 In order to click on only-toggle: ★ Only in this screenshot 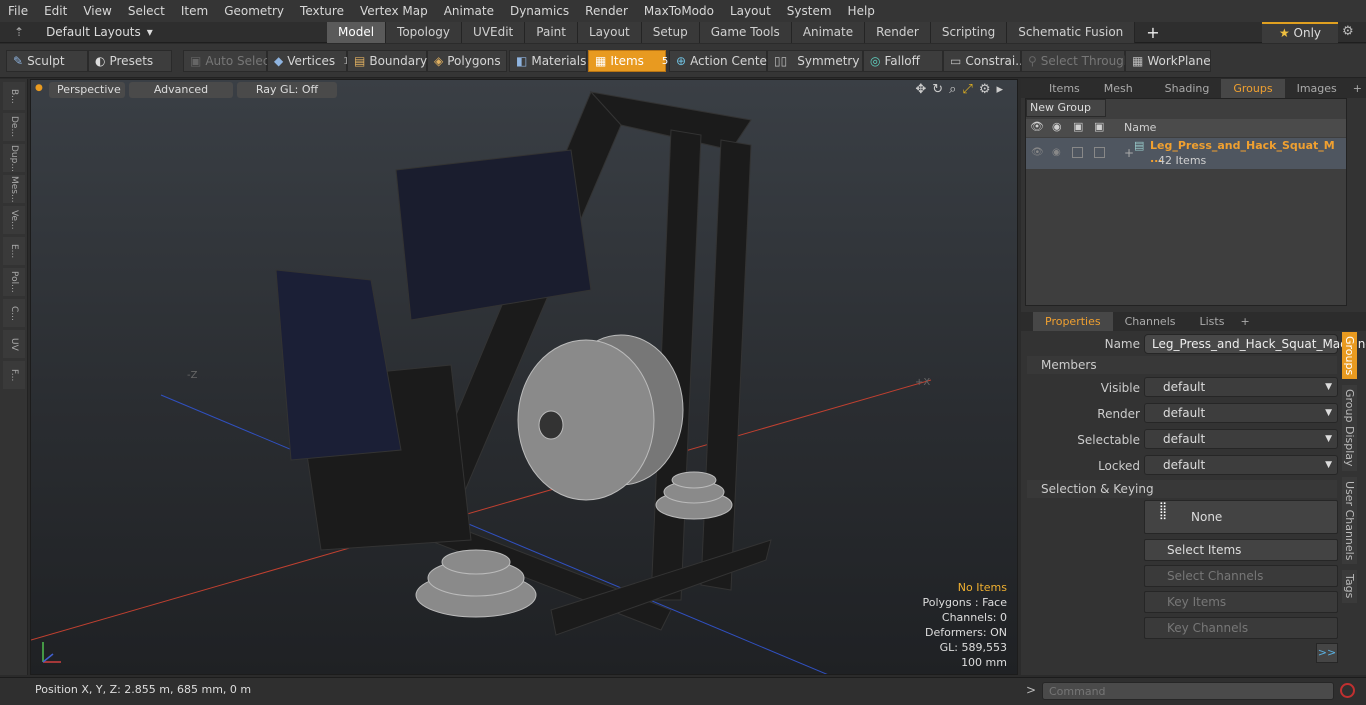, I will do `click(1300, 32)`.